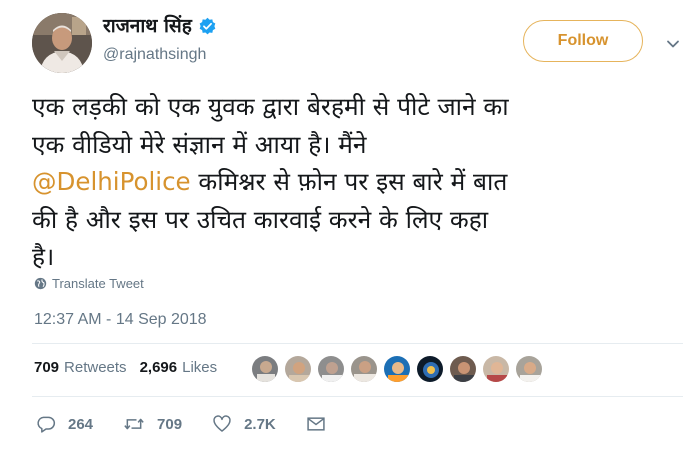 This screenshot has width=700, height=473. What do you see at coordinates (260, 424) in the screenshot?
I see `like-count: 2.7K` at bounding box center [260, 424].